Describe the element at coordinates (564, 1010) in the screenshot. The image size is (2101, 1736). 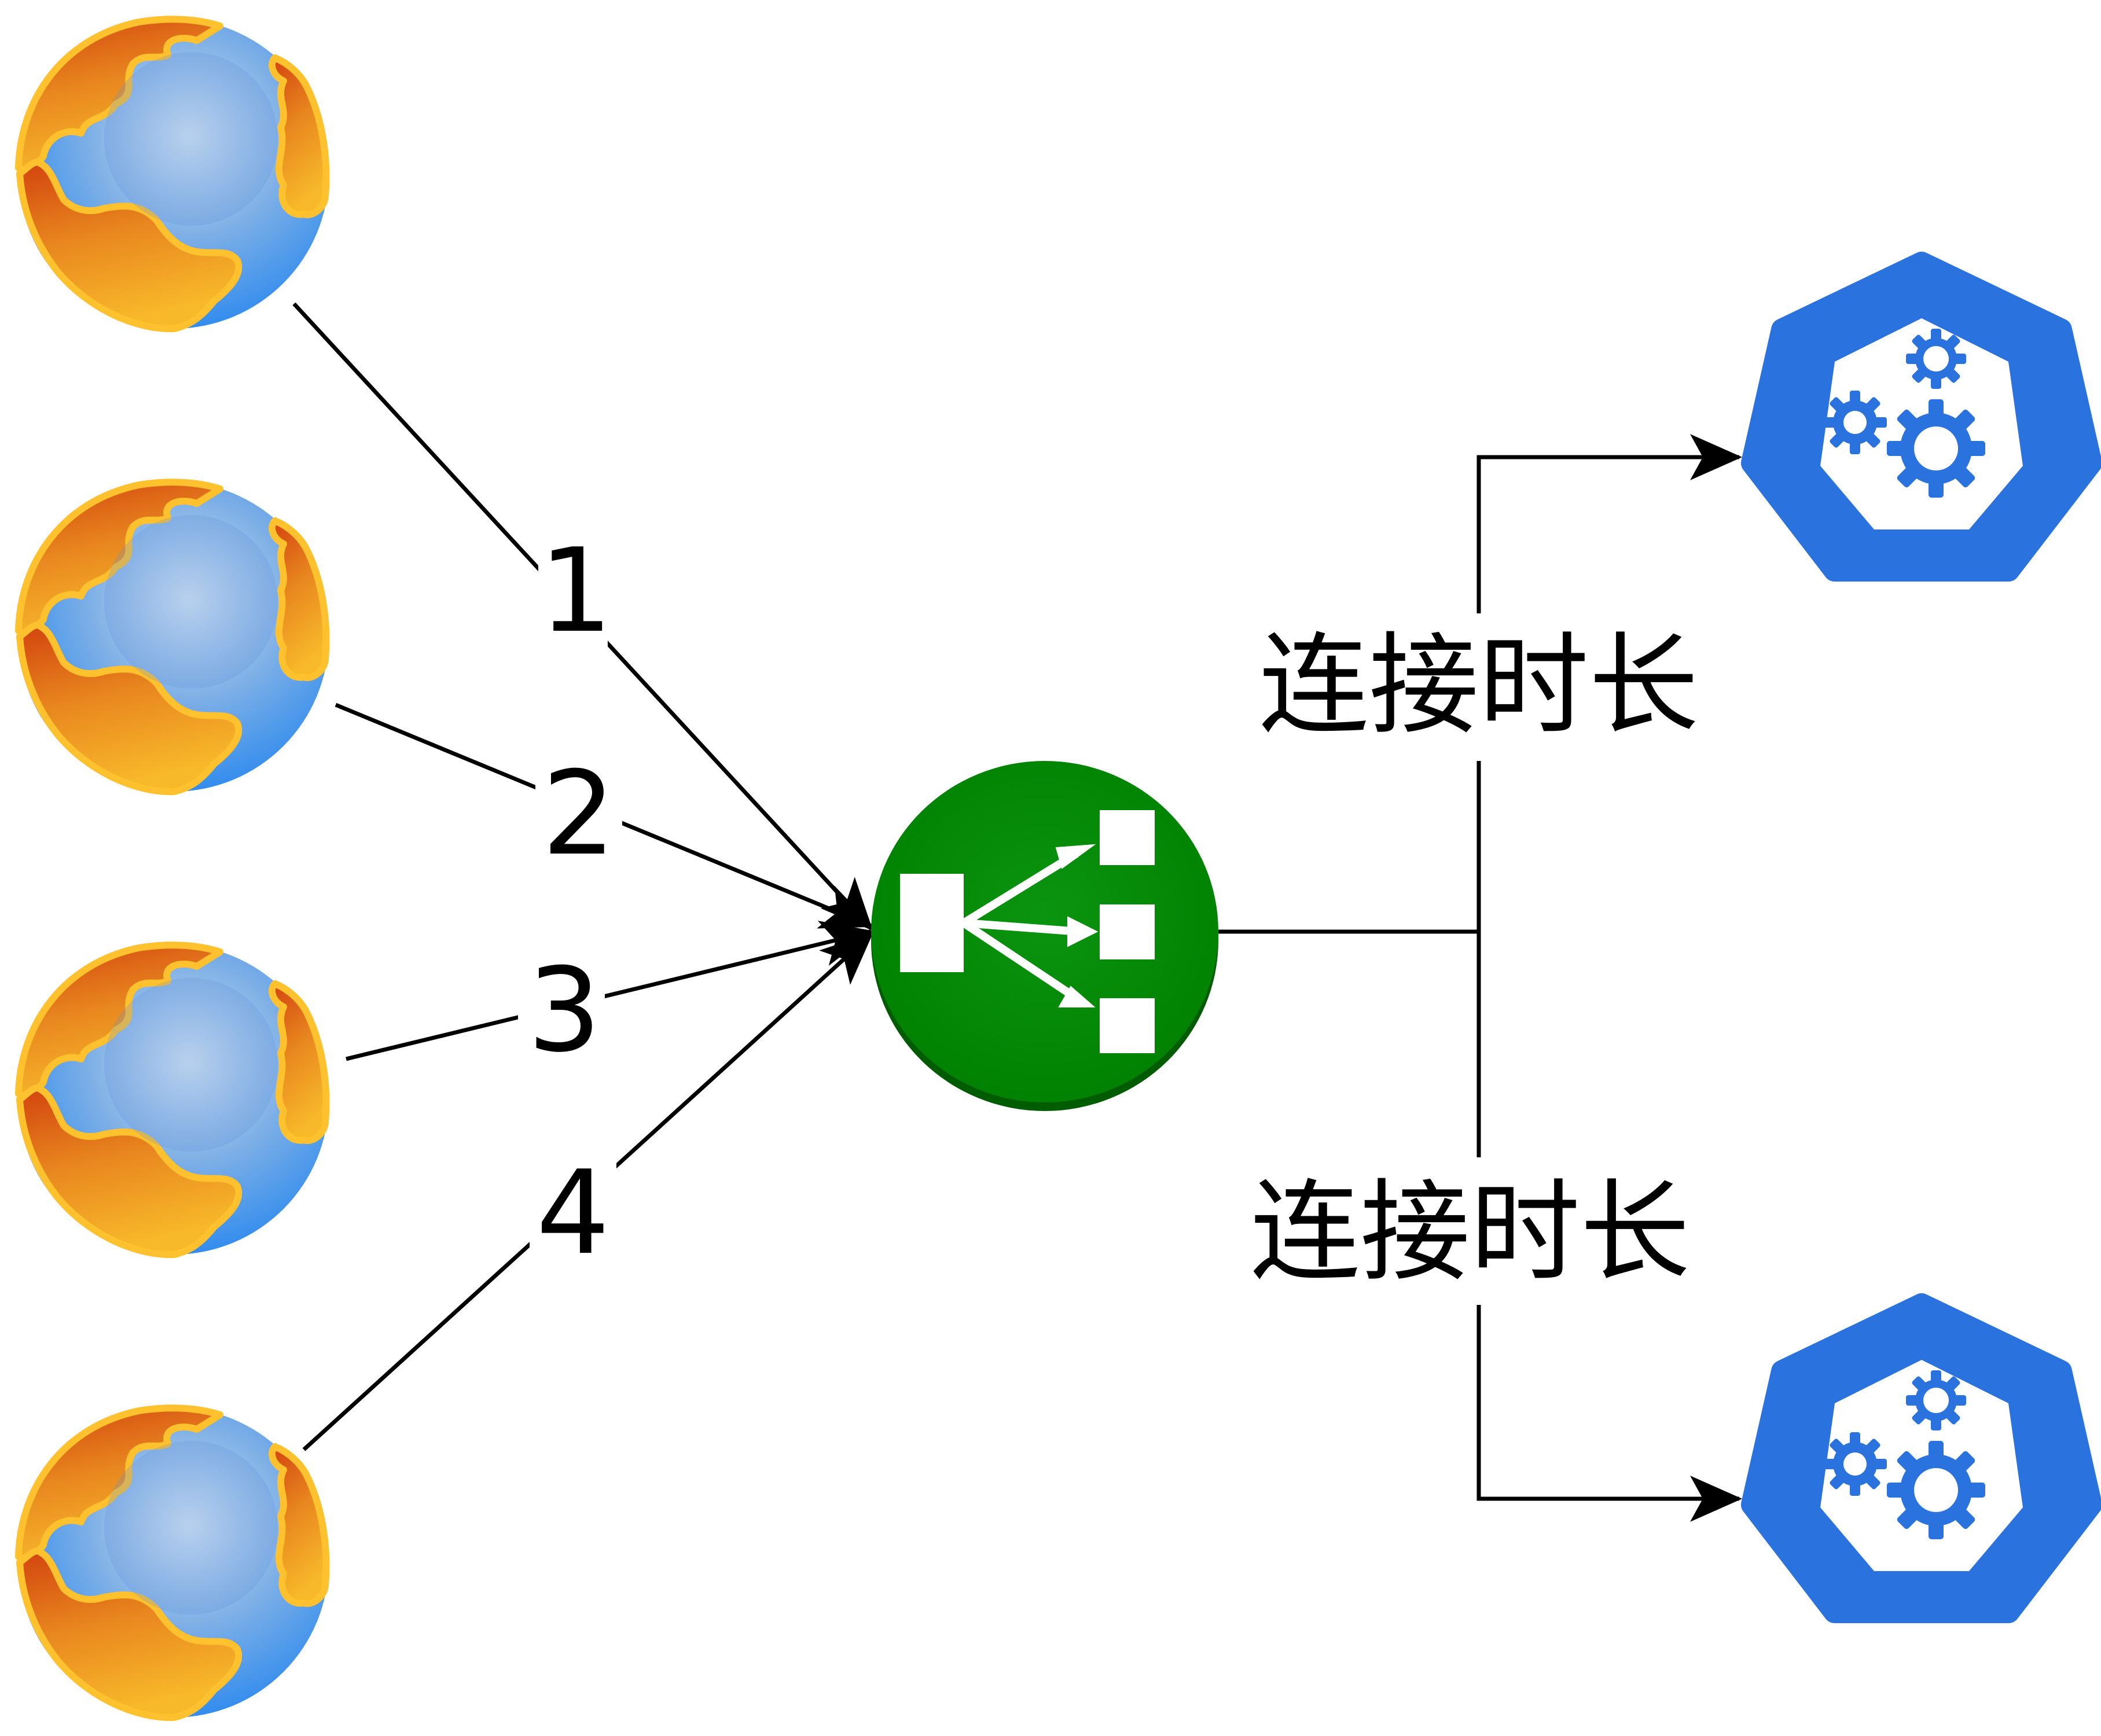
I see `connector-label-3: 3` at that location.